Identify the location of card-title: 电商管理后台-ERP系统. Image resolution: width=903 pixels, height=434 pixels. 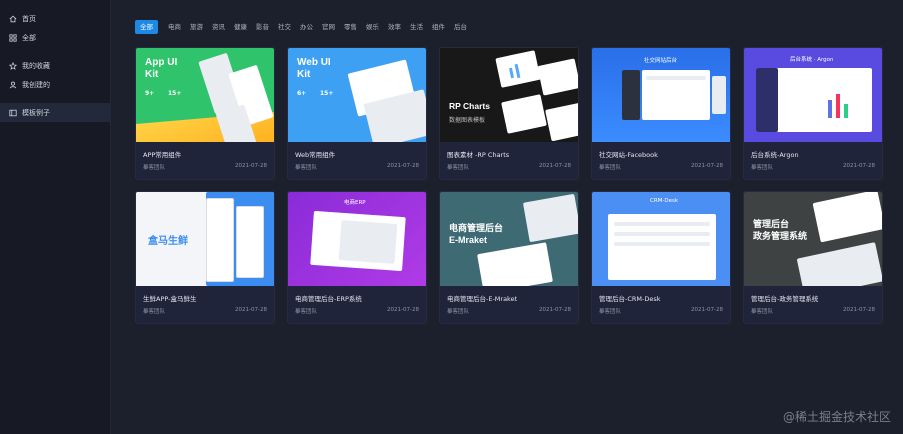
(328, 299).